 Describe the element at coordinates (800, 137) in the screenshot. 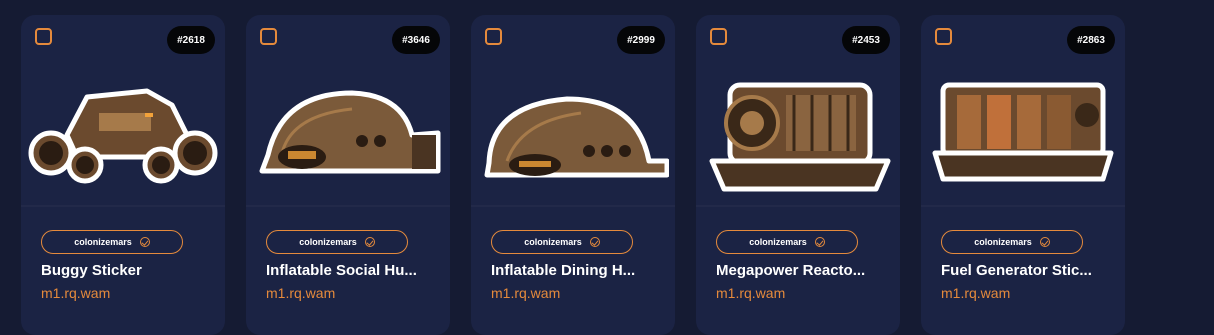

I see `megapower-reactor-image` at that location.